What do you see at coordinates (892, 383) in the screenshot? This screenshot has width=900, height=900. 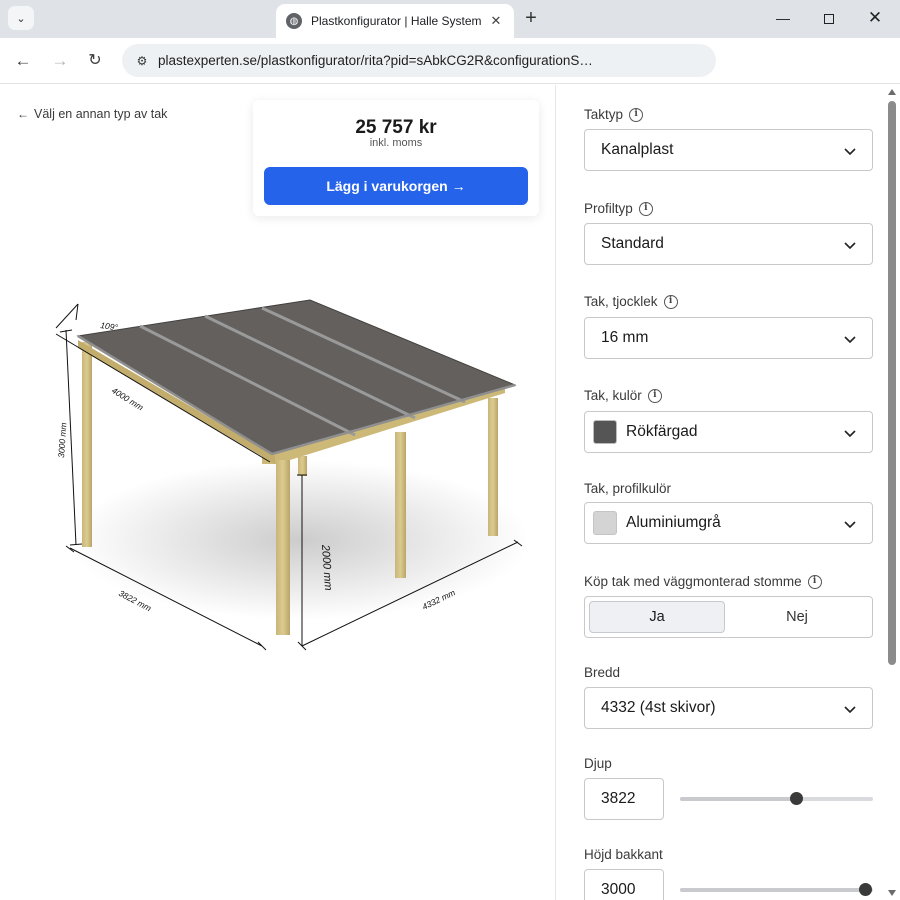 I see `scrollbar-thumb` at bounding box center [892, 383].